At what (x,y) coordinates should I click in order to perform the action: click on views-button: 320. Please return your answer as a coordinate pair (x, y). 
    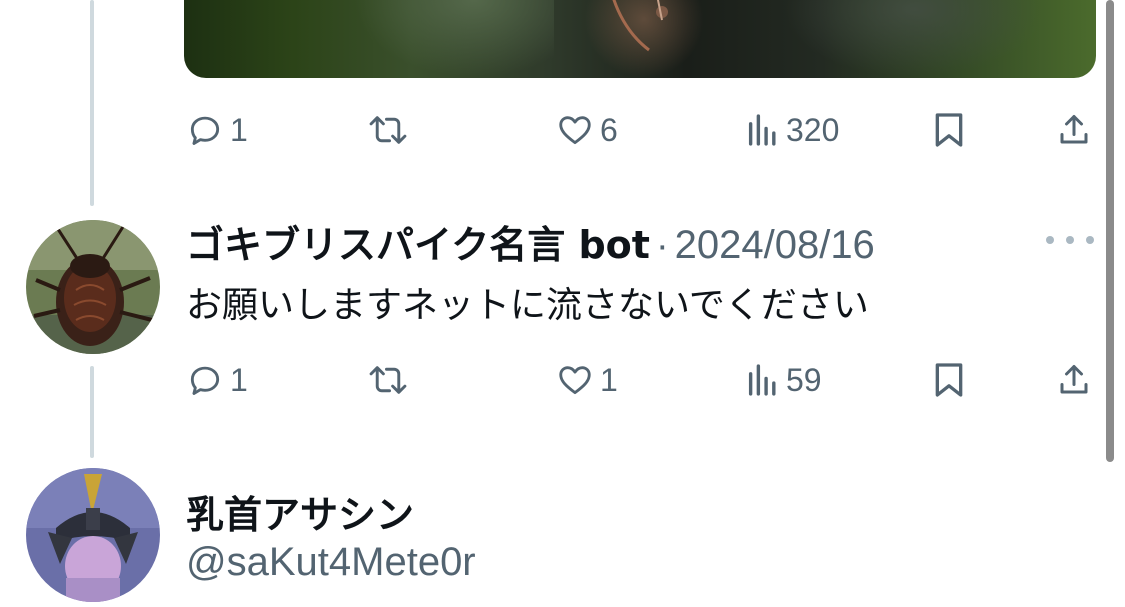
    Looking at the image, I should click on (792, 130).